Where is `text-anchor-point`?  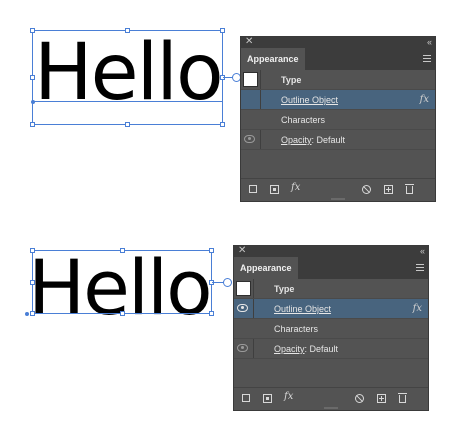
text-anchor-point is located at coordinates (27, 314).